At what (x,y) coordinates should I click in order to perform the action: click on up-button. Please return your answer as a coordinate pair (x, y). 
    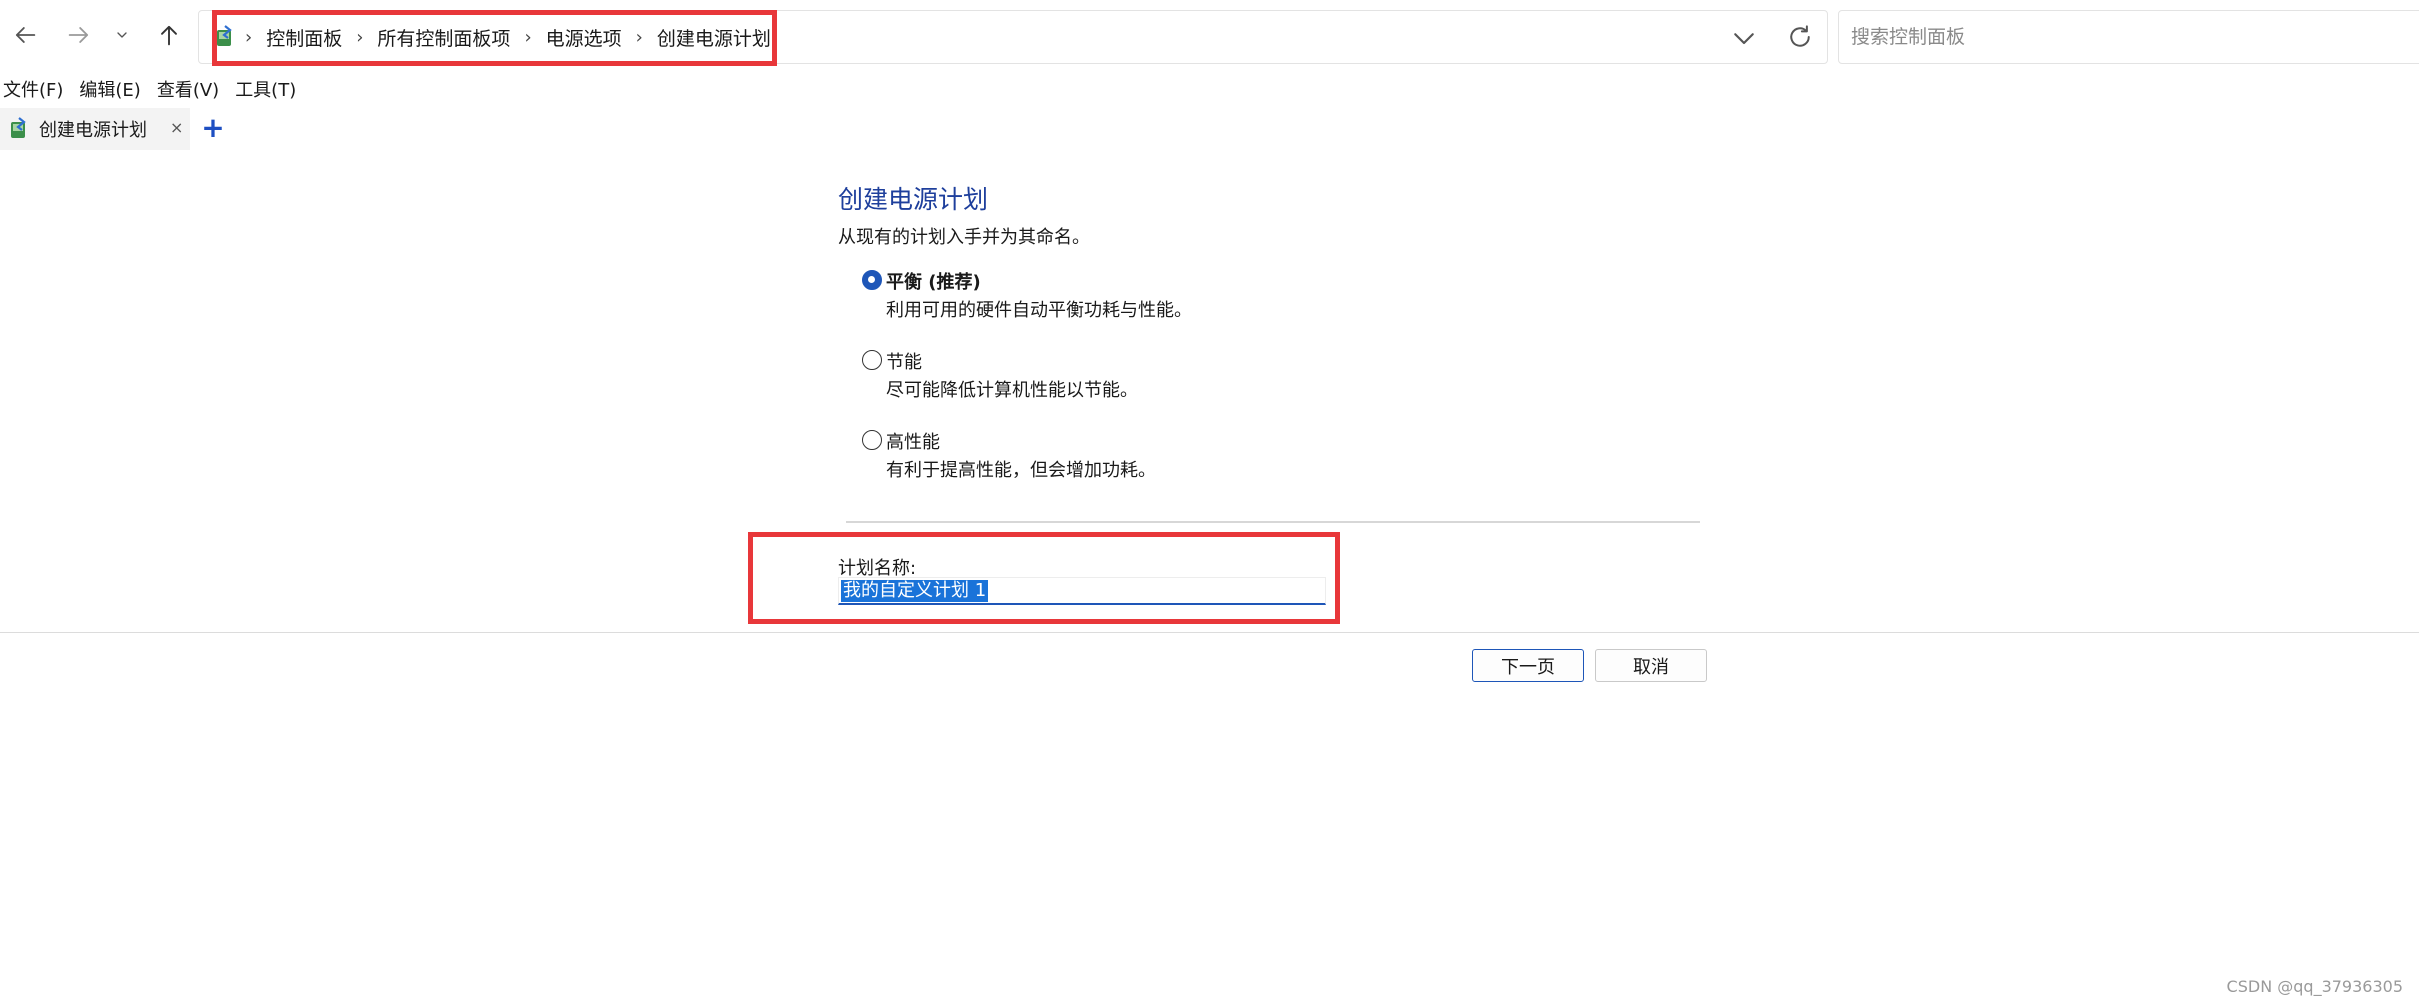
    Looking at the image, I should click on (169, 35).